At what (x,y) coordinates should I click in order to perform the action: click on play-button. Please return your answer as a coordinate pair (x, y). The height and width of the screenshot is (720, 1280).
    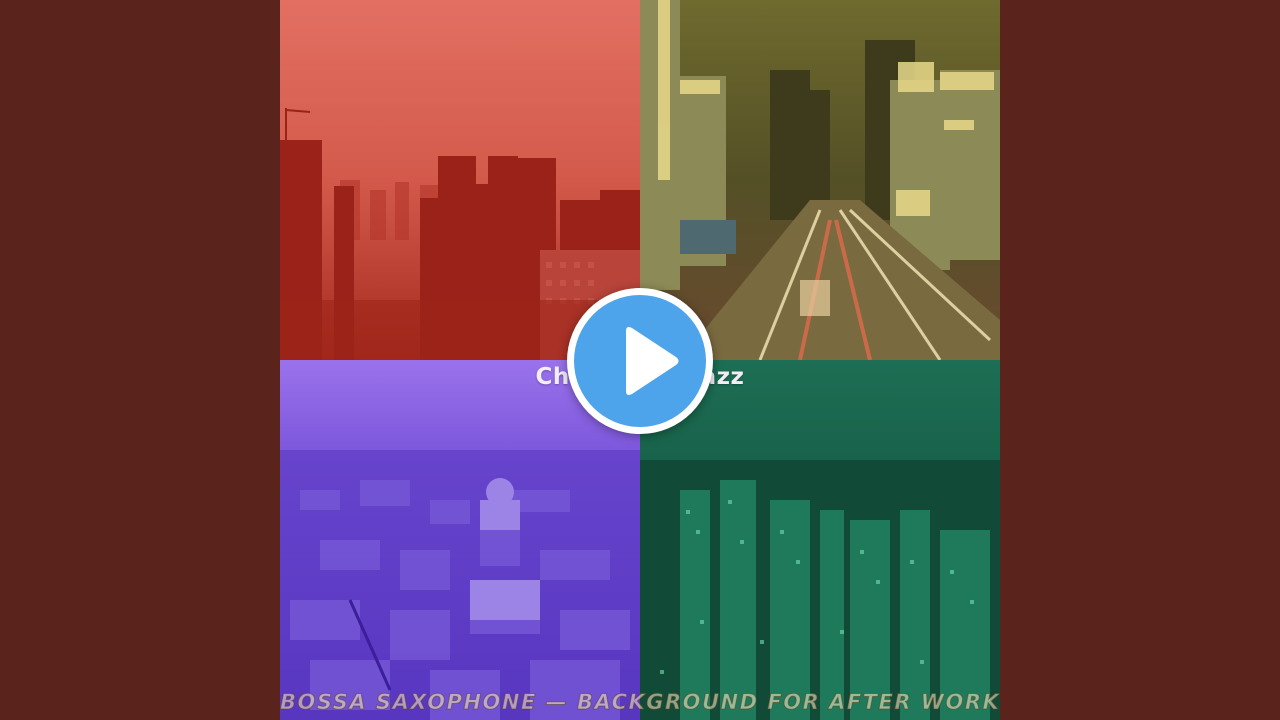
    Looking at the image, I should click on (640, 361).